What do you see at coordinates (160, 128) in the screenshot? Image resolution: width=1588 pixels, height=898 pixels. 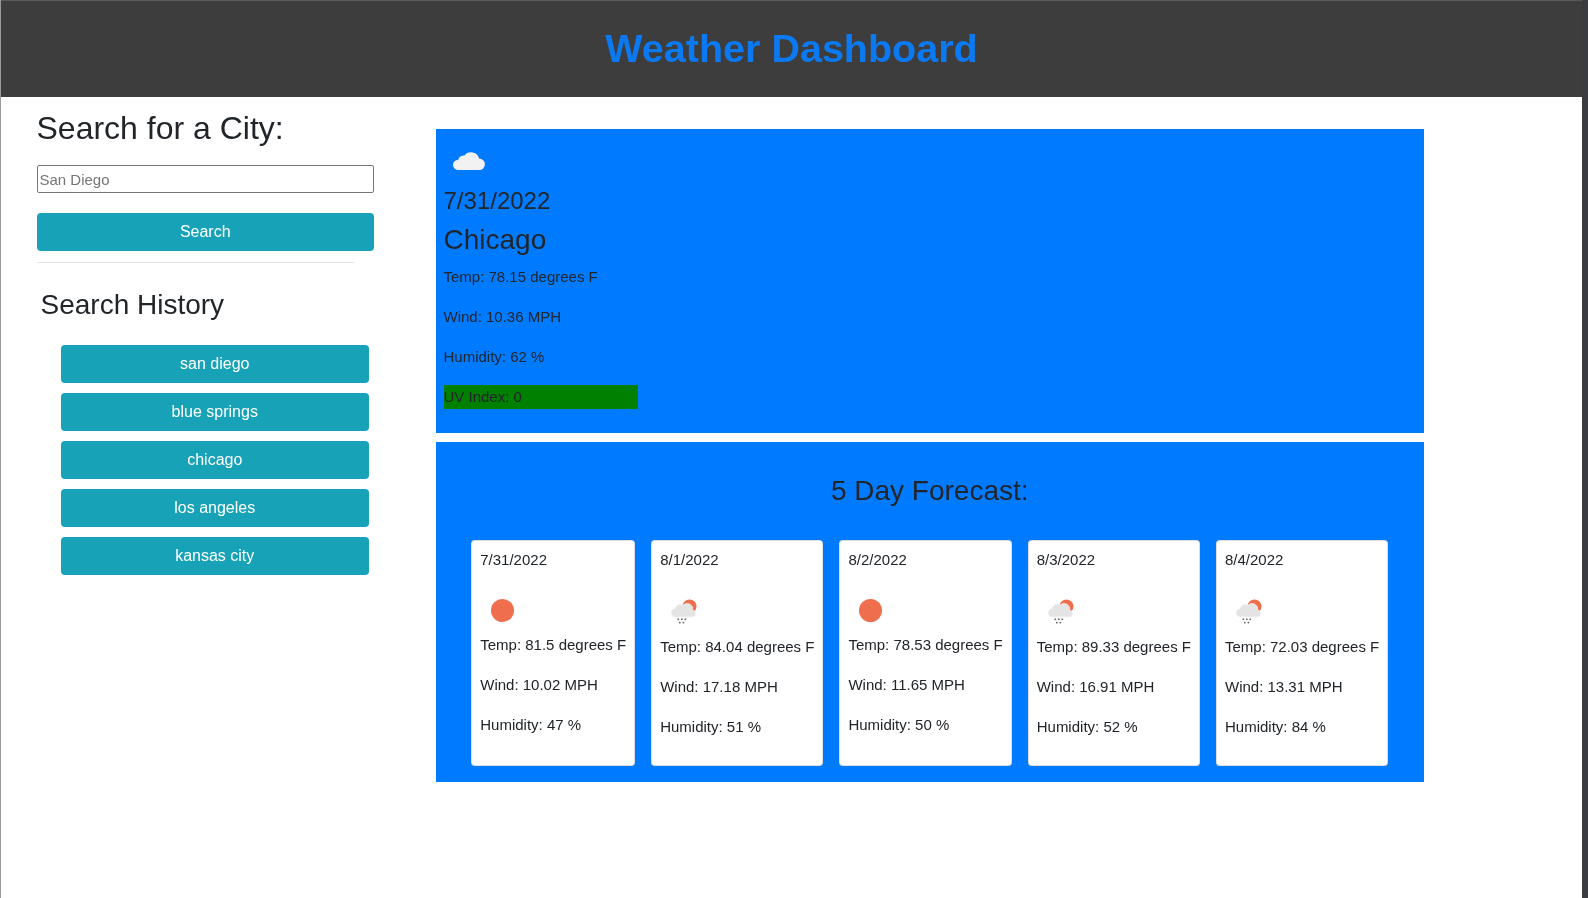 I see `search-heading: Search for a City:` at bounding box center [160, 128].